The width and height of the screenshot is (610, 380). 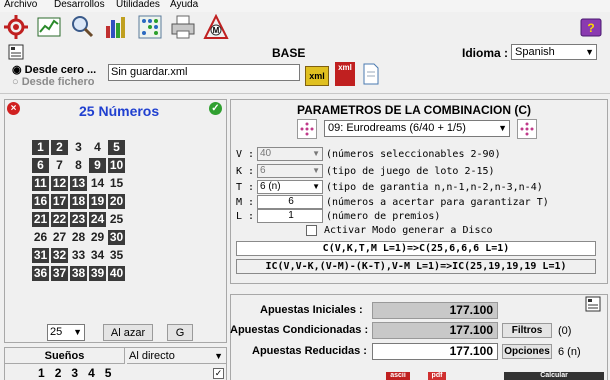 I want to click on number-cell: 3, so click(x=78, y=147).